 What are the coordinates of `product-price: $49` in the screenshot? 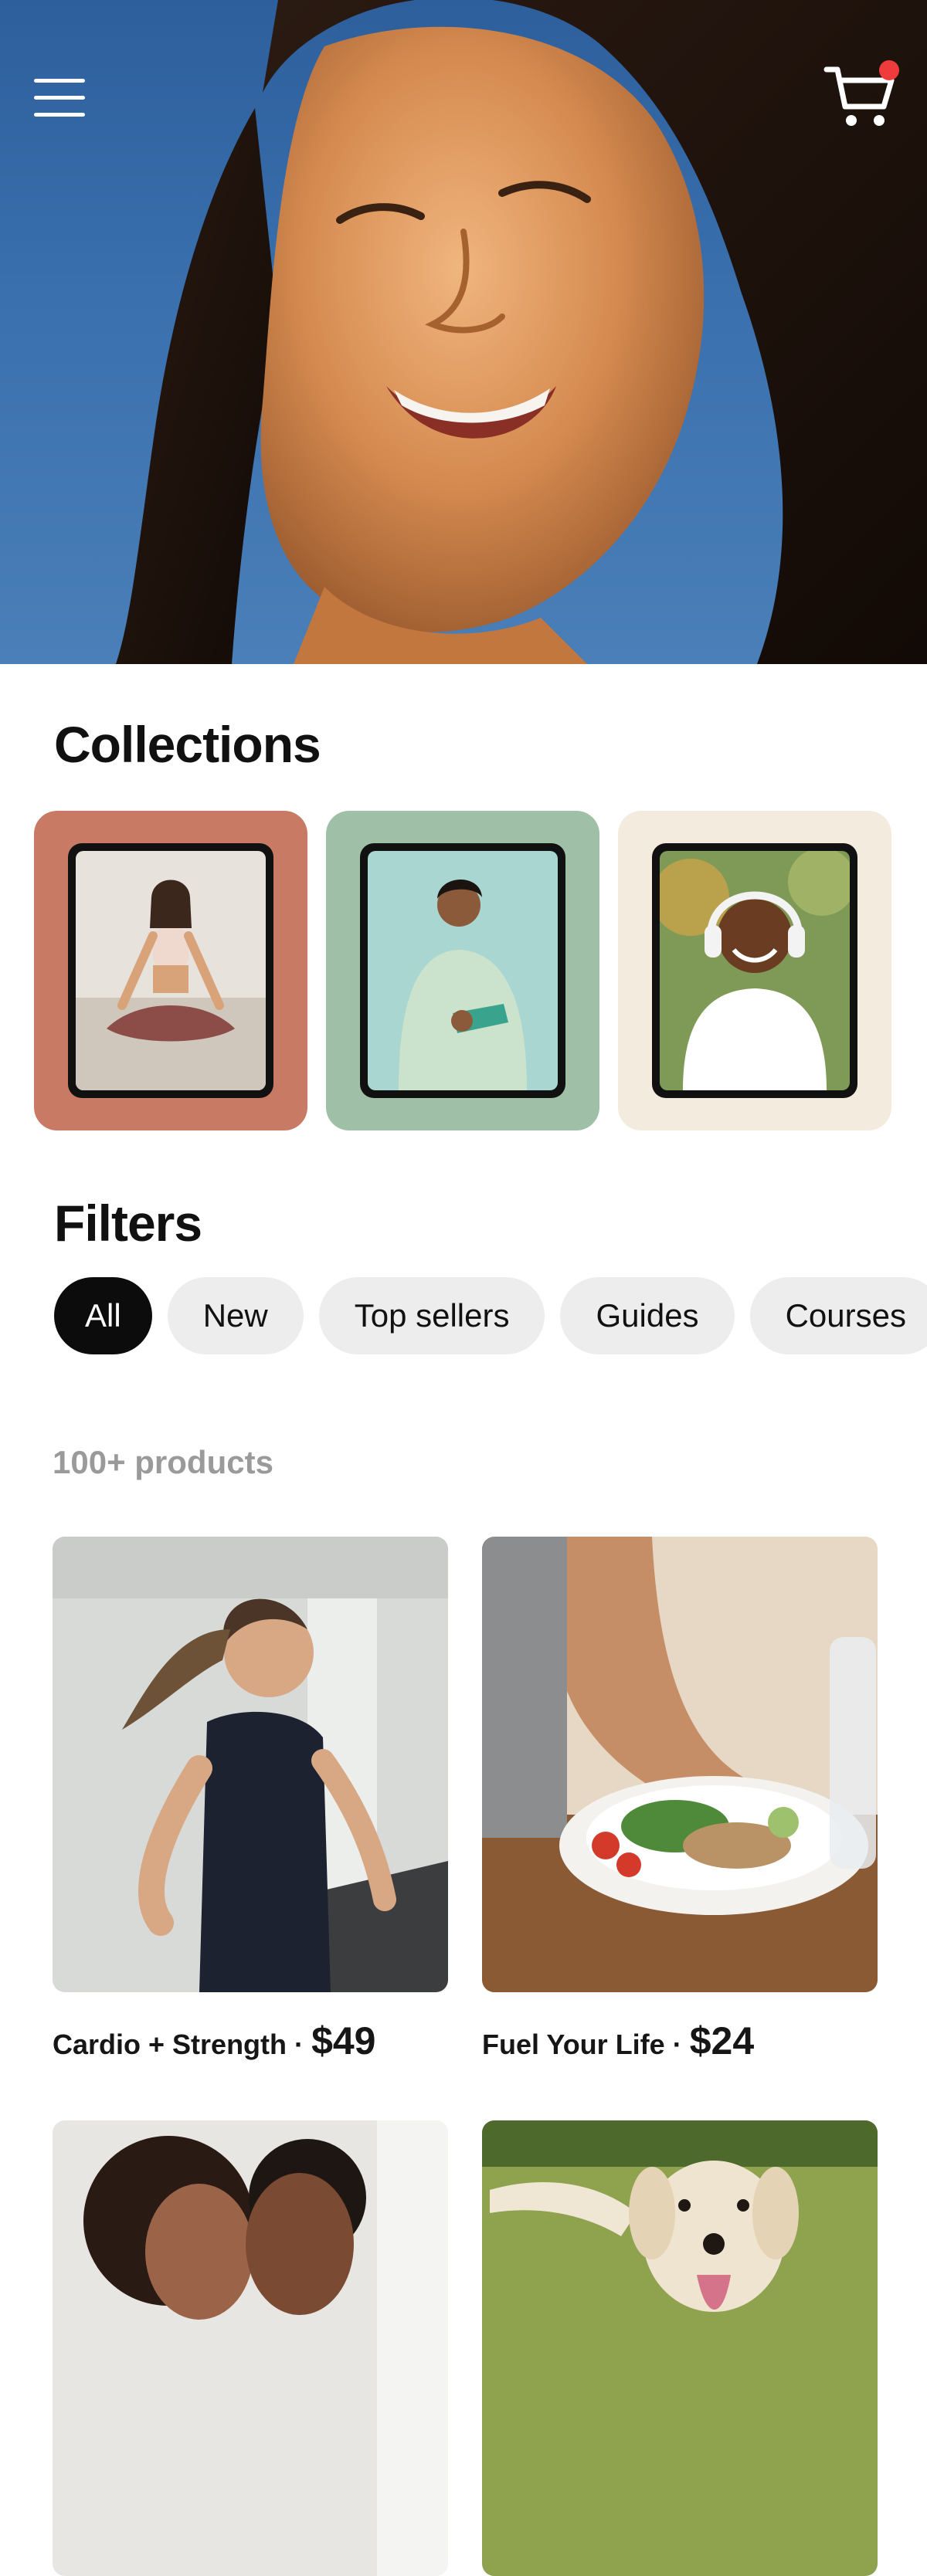 It's located at (343, 2040).